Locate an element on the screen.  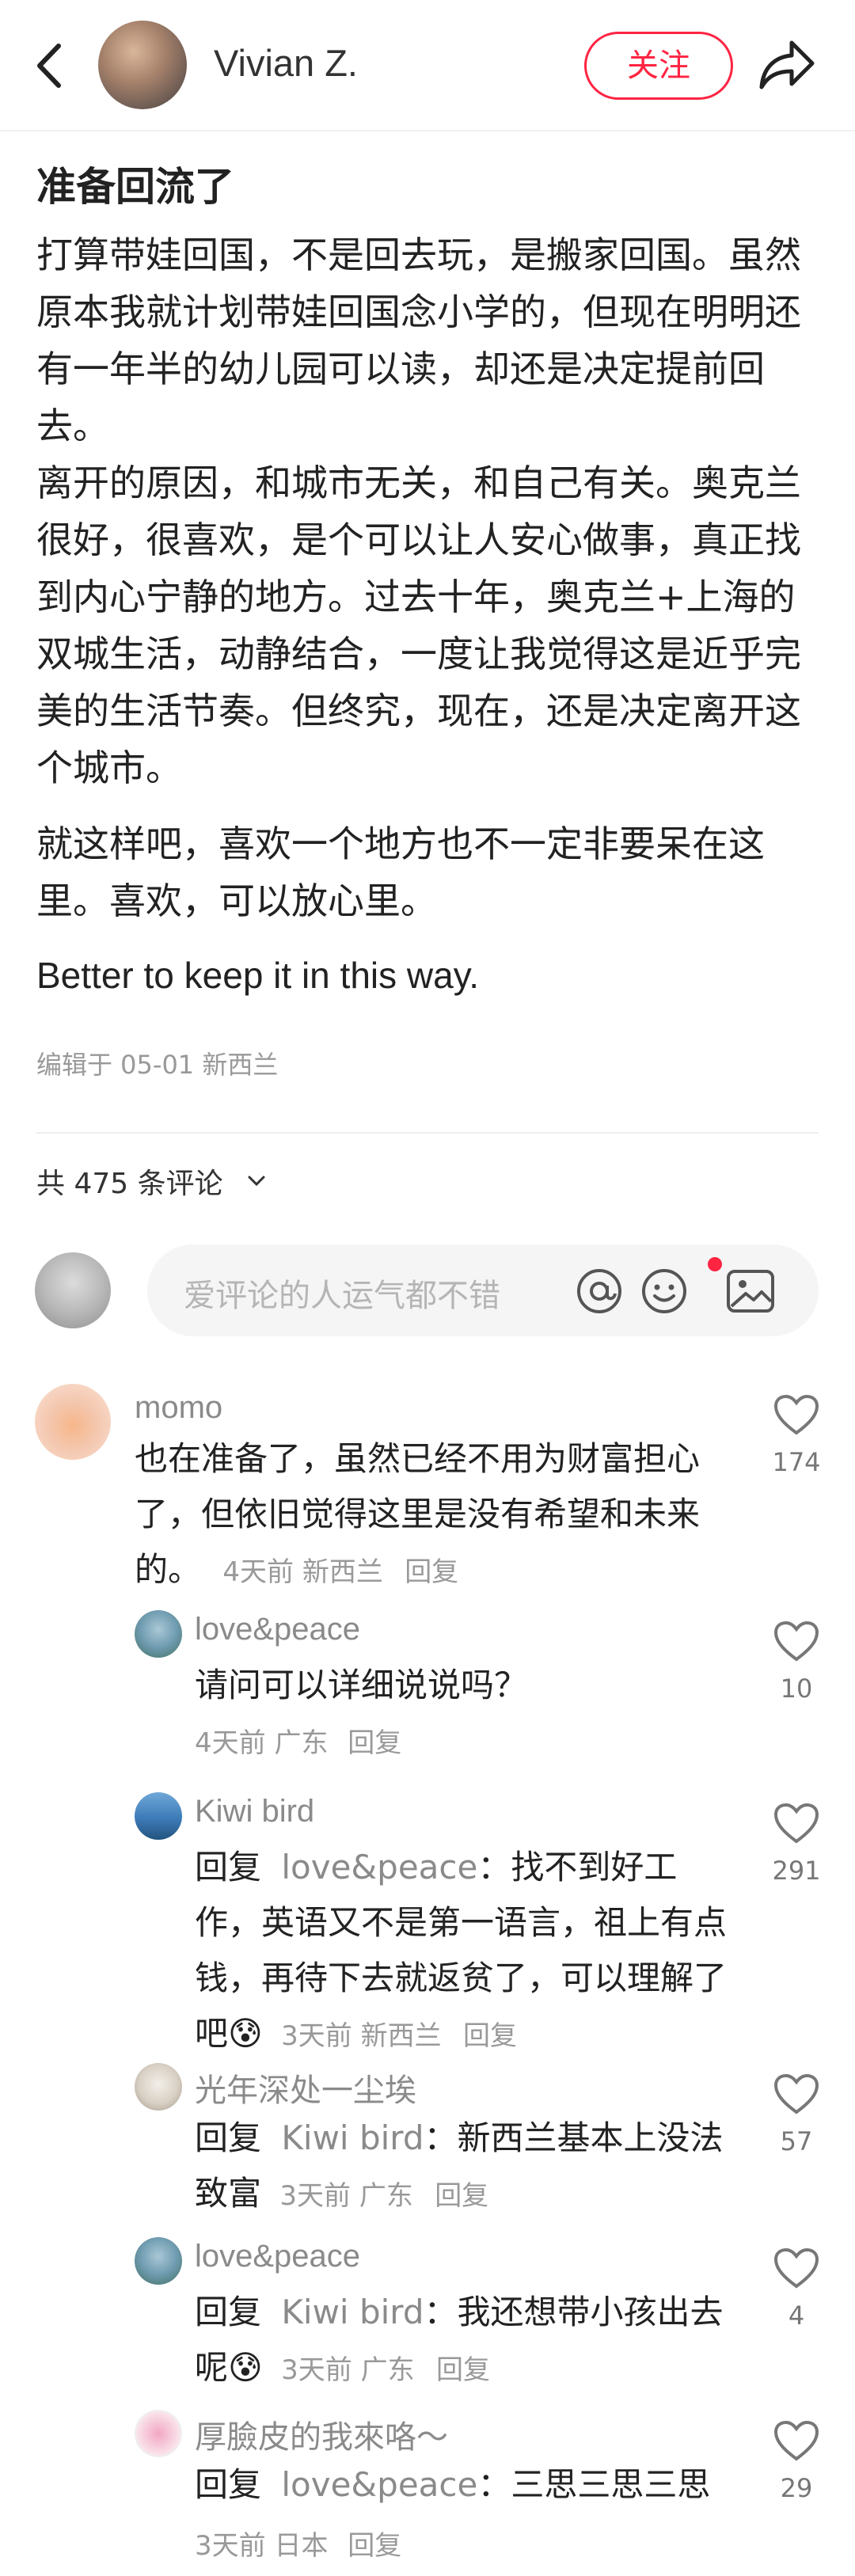
comment-meta: 3天前 日本 回复 is located at coordinates (298, 2546).